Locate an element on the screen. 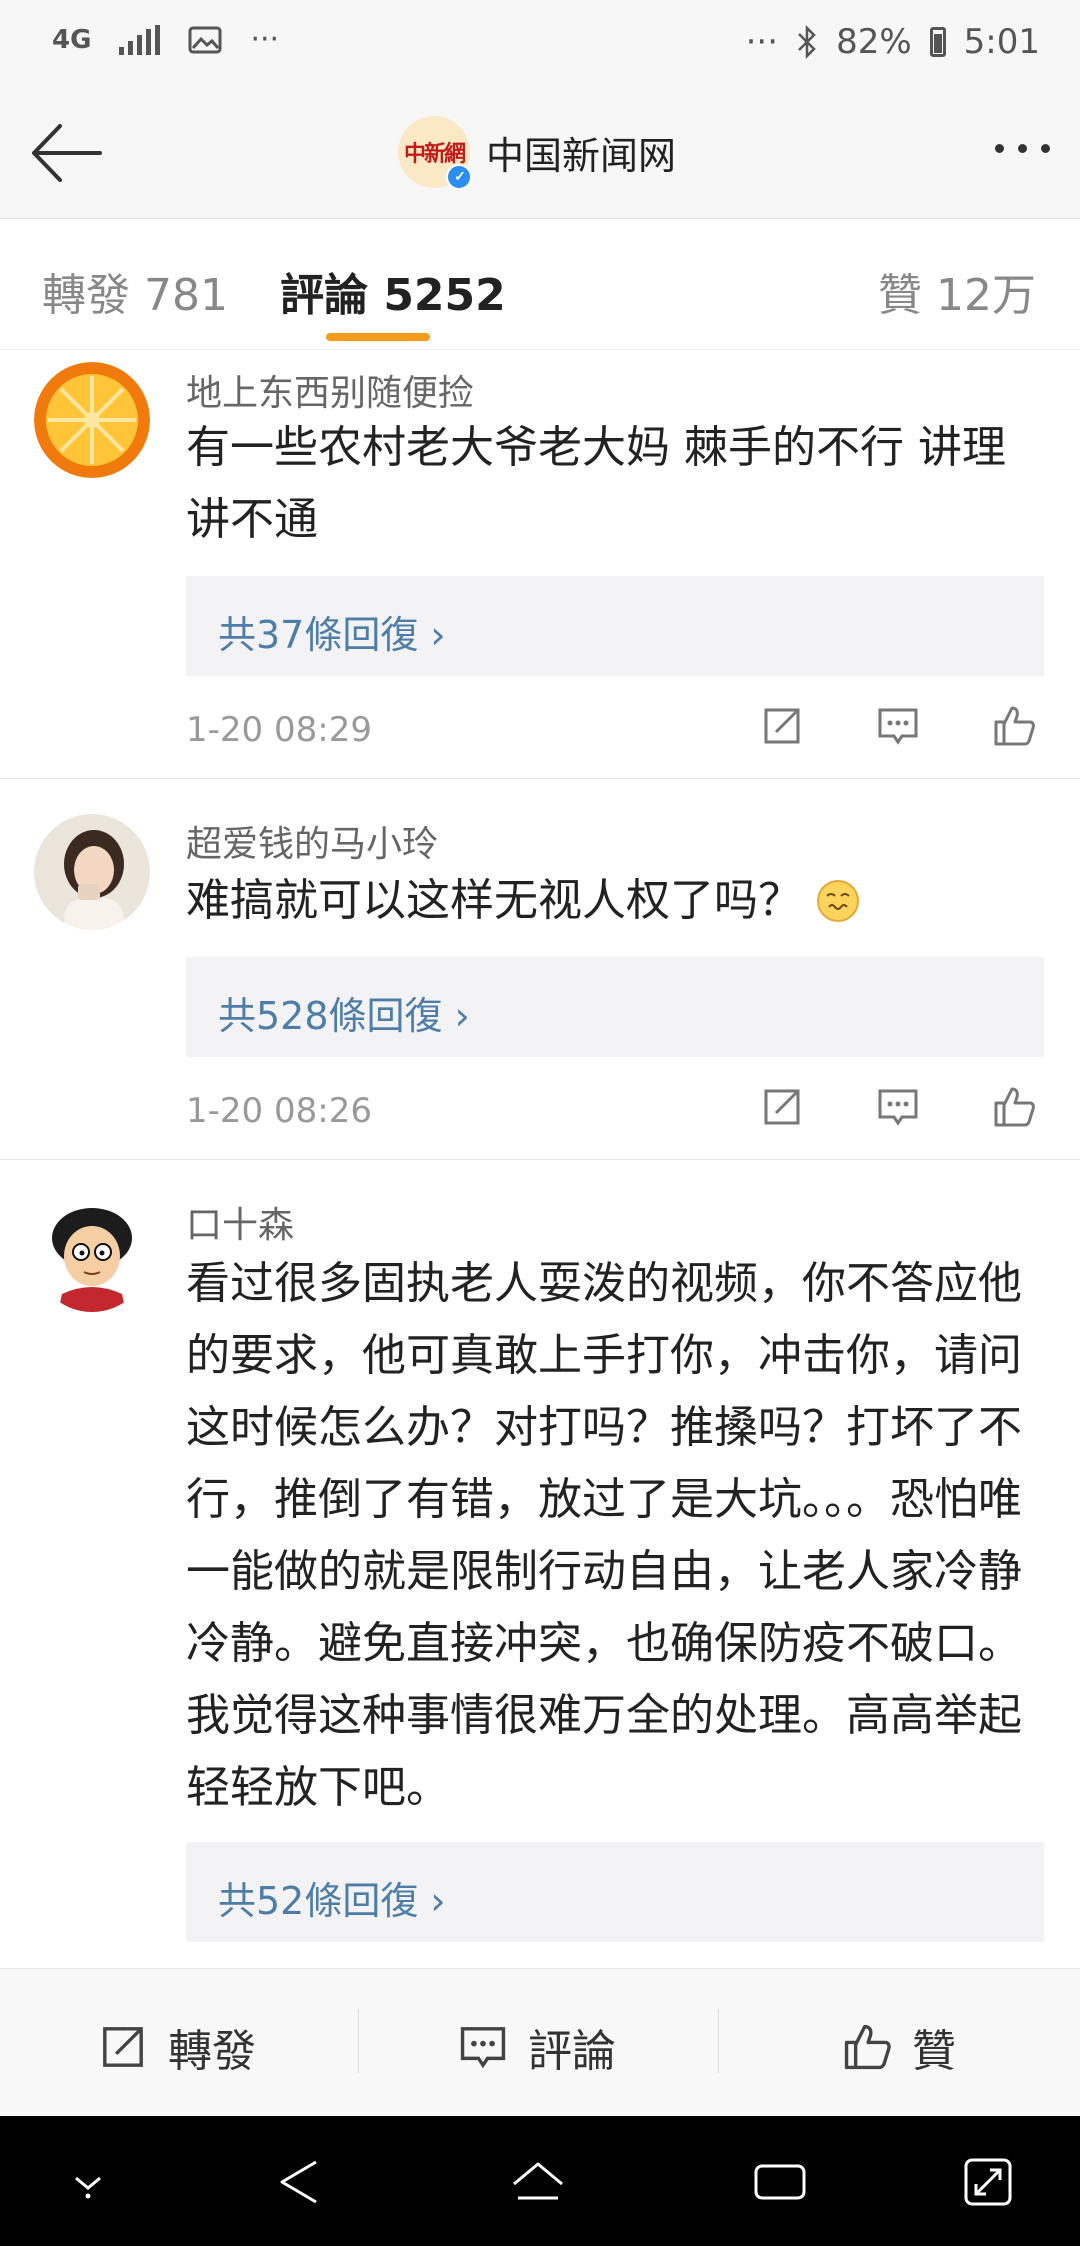 The width and height of the screenshot is (1080, 2246). comment-username: 口十森 is located at coordinates (240, 1222).